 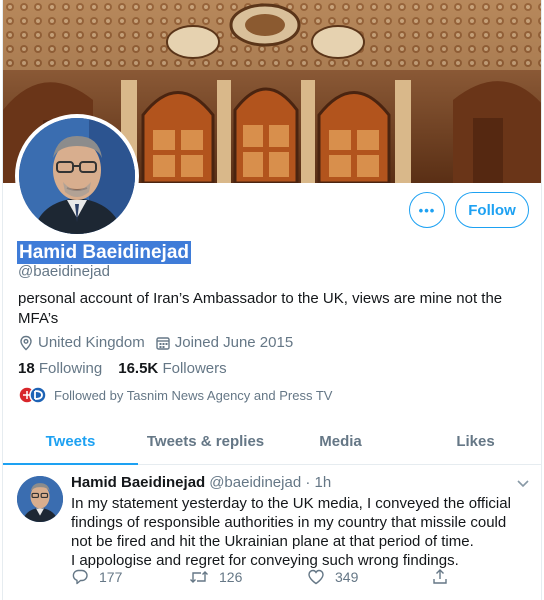 What do you see at coordinates (64, 271) in the screenshot?
I see `profile-handle: @baeidinejad` at bounding box center [64, 271].